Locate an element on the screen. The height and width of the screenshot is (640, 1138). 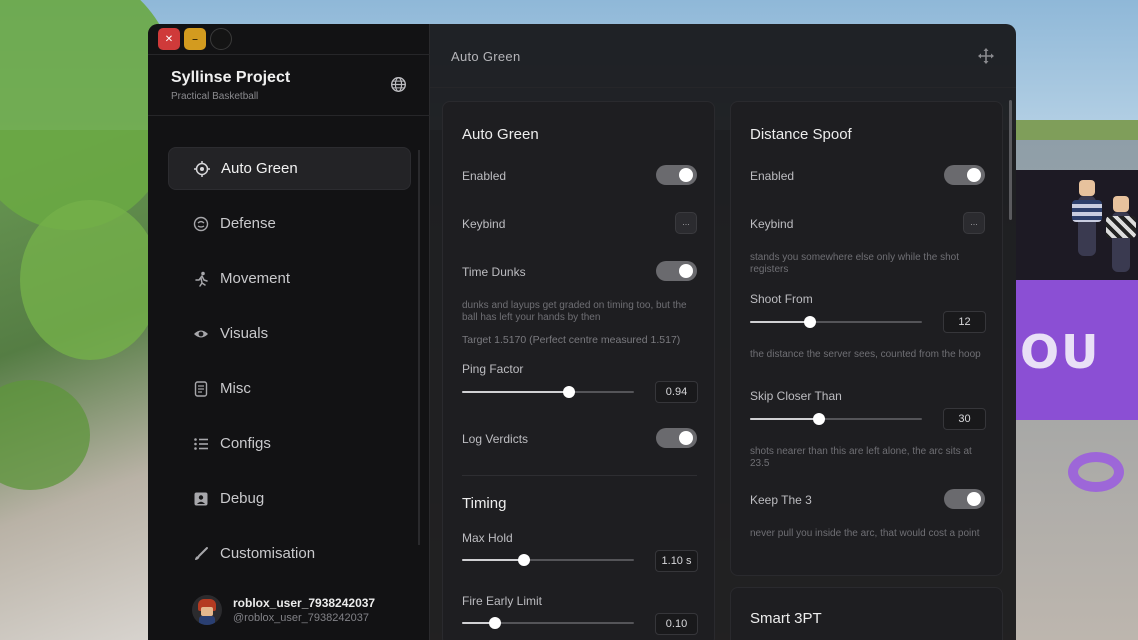
id-card-icon is located at coordinates (201, 499).